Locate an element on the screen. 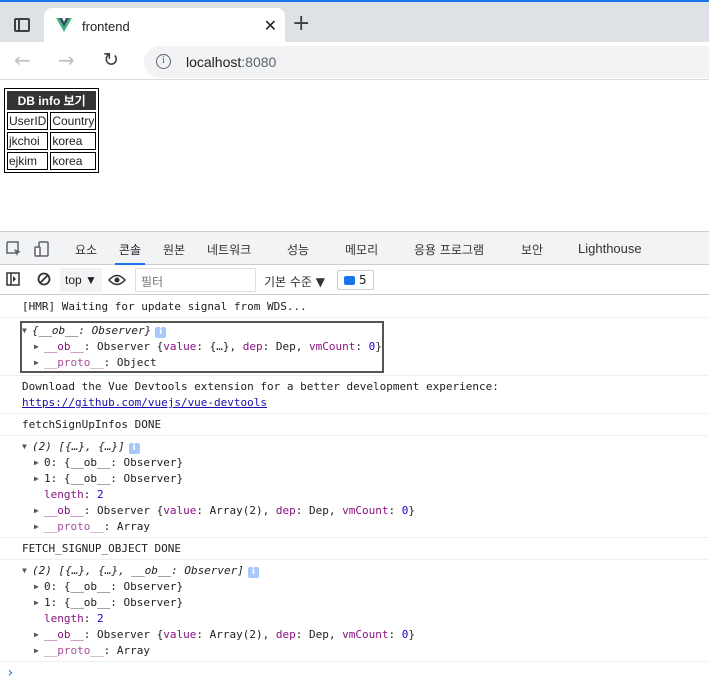  browser-toolbar: ← → ↻ i localhost:8080 is located at coordinates (354, 61).